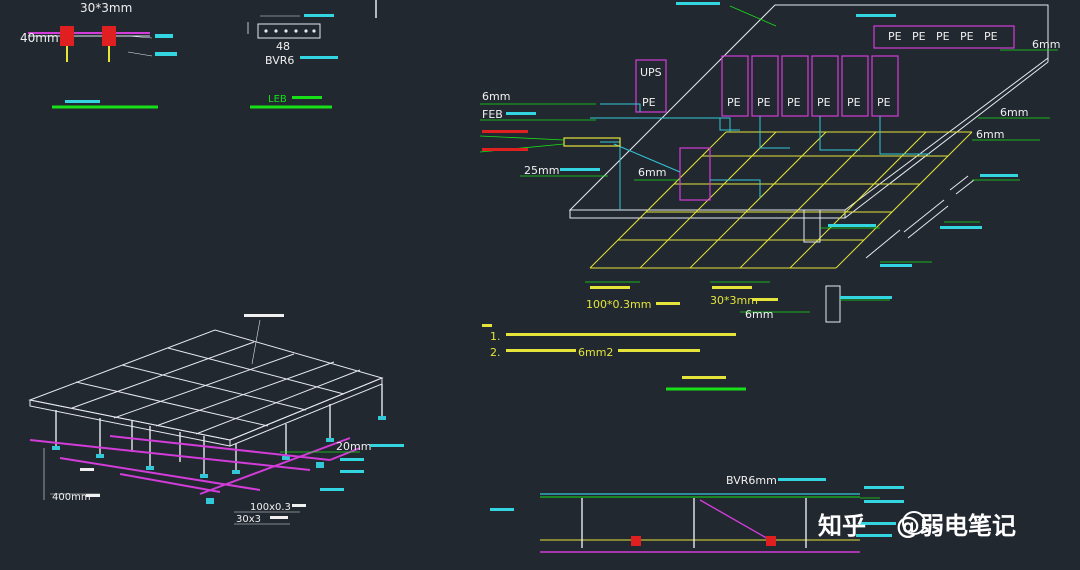 The width and height of the screenshot is (1080, 570). I want to click on notes-block: 1. 2. 6mm2, so click(614, 357).